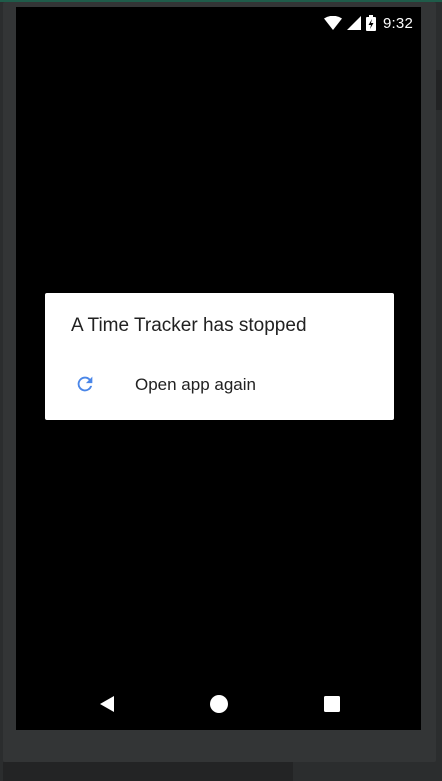  I want to click on status-time: 9:32, so click(398, 23).